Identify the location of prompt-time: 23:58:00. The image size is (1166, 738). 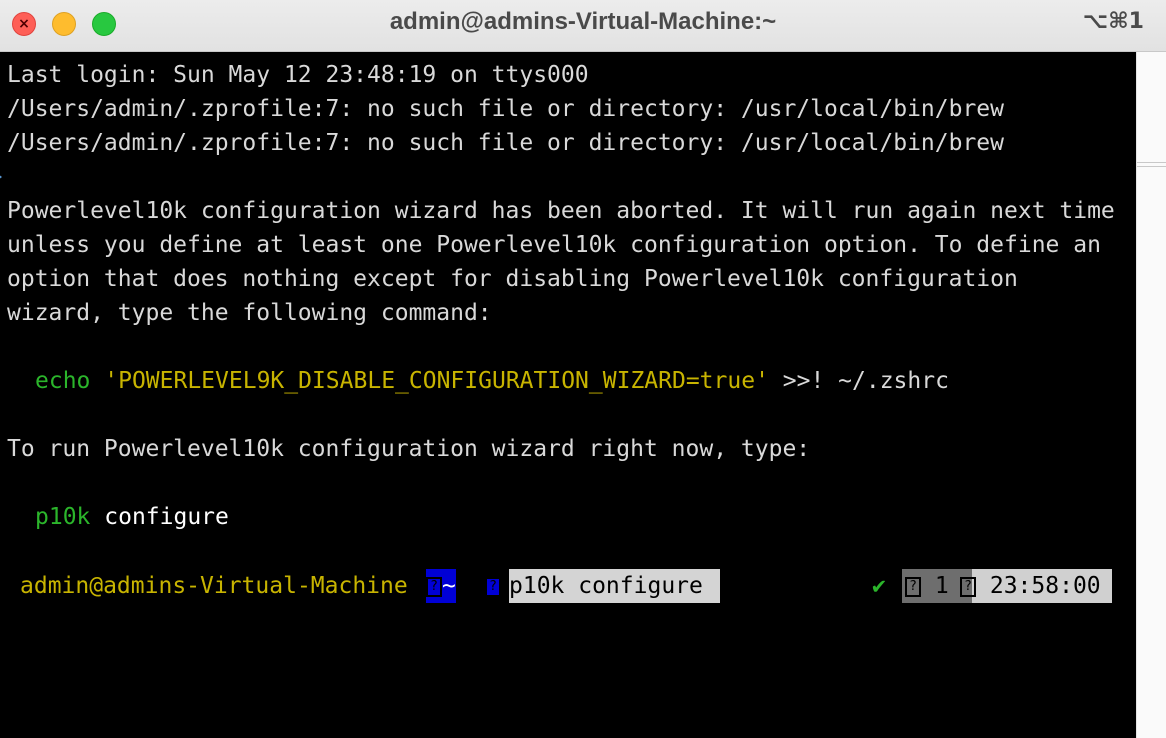
(1045, 586).